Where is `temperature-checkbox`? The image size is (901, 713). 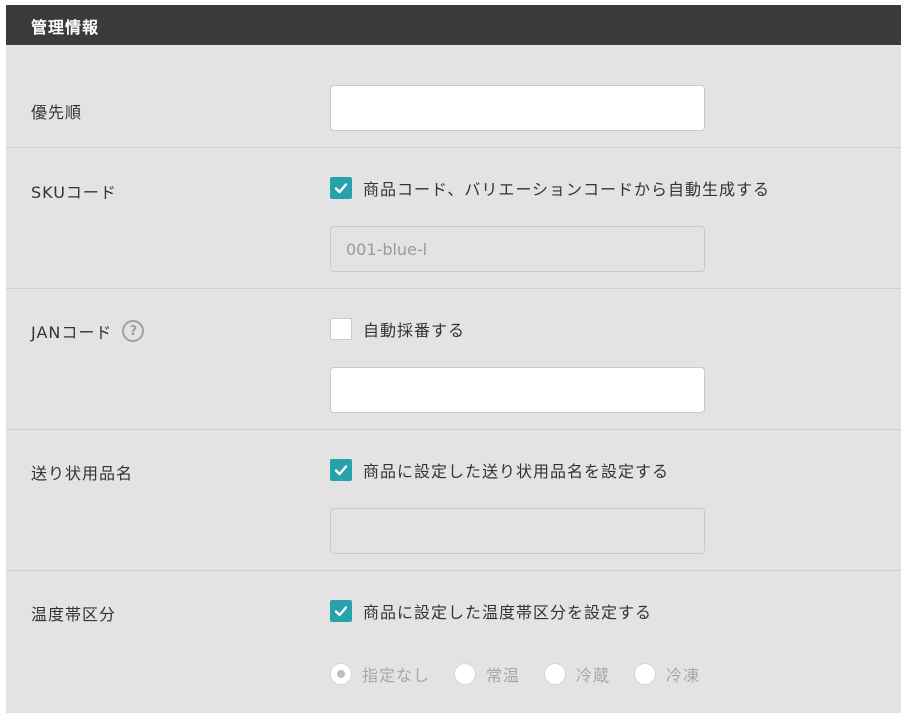 temperature-checkbox is located at coordinates (341, 611).